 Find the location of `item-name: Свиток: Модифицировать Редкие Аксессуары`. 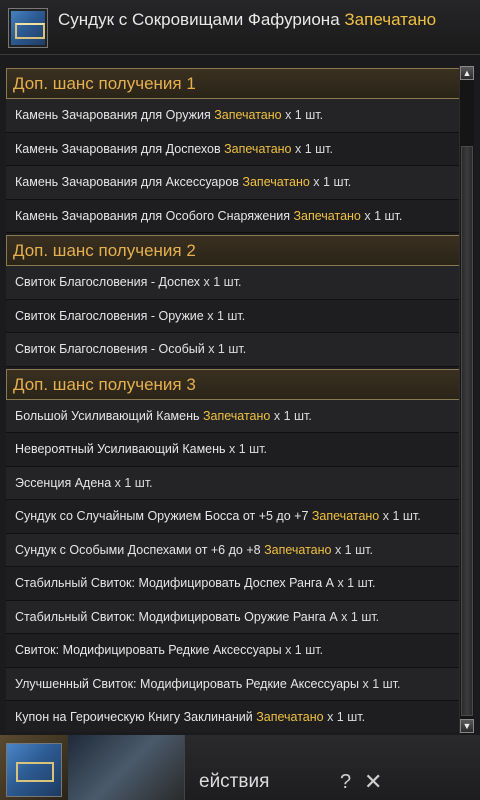

item-name: Свиток: Модифицировать Редкие Аксессуары is located at coordinates (148, 650).